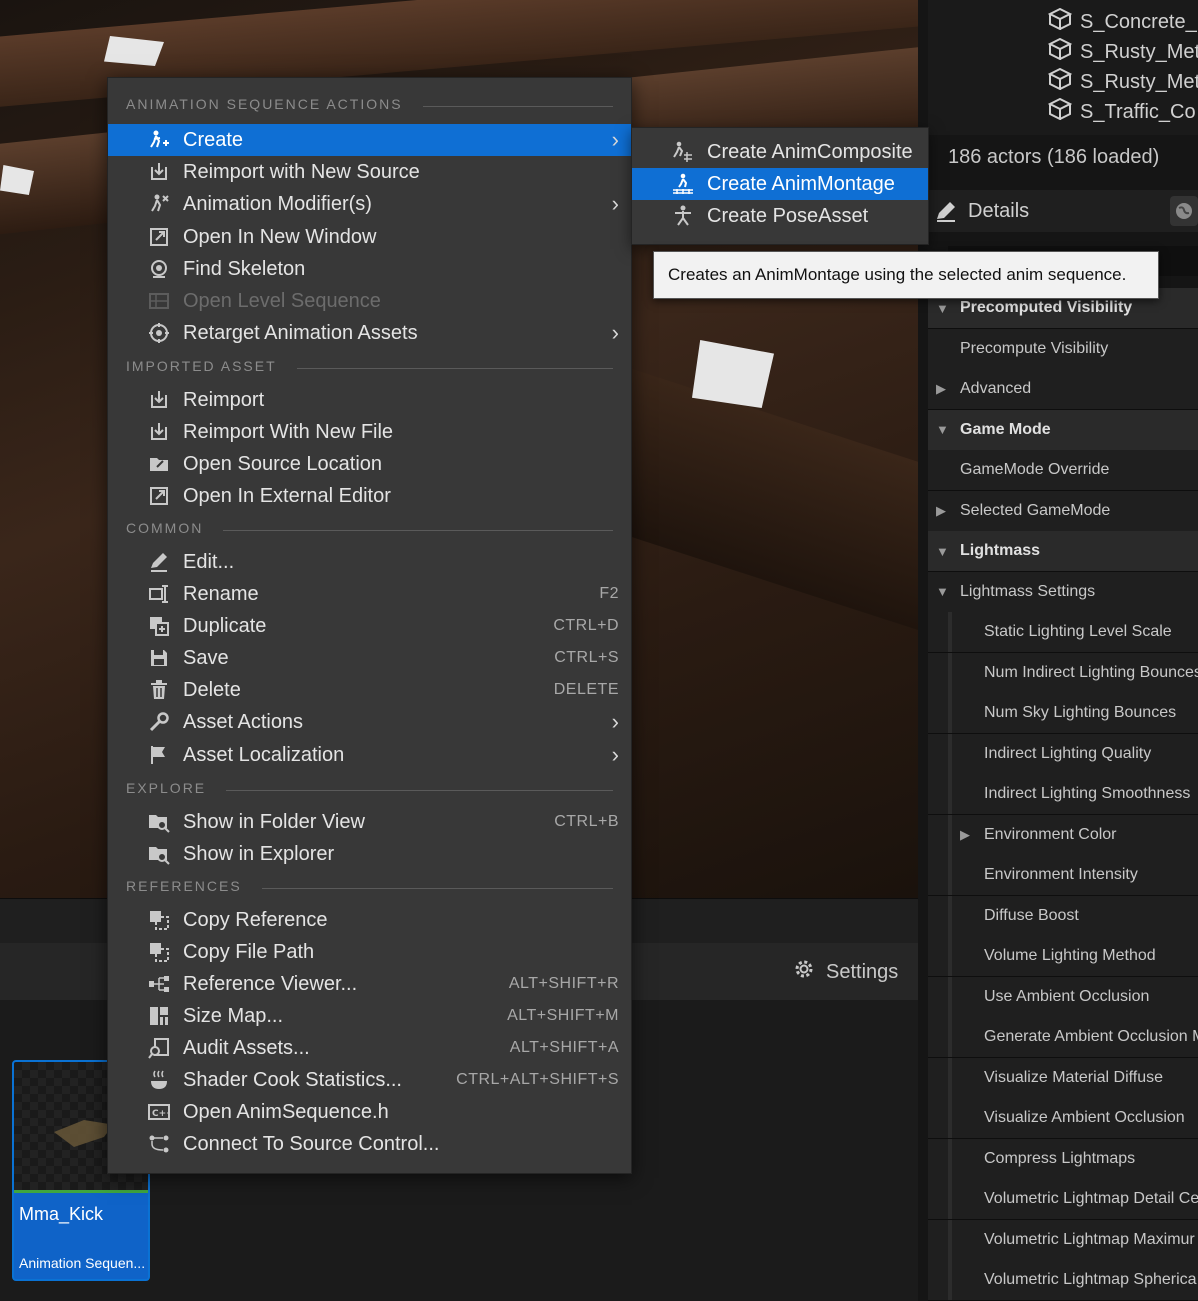  I want to click on details-property-row: ▶ Environment Color, so click(1063, 835).